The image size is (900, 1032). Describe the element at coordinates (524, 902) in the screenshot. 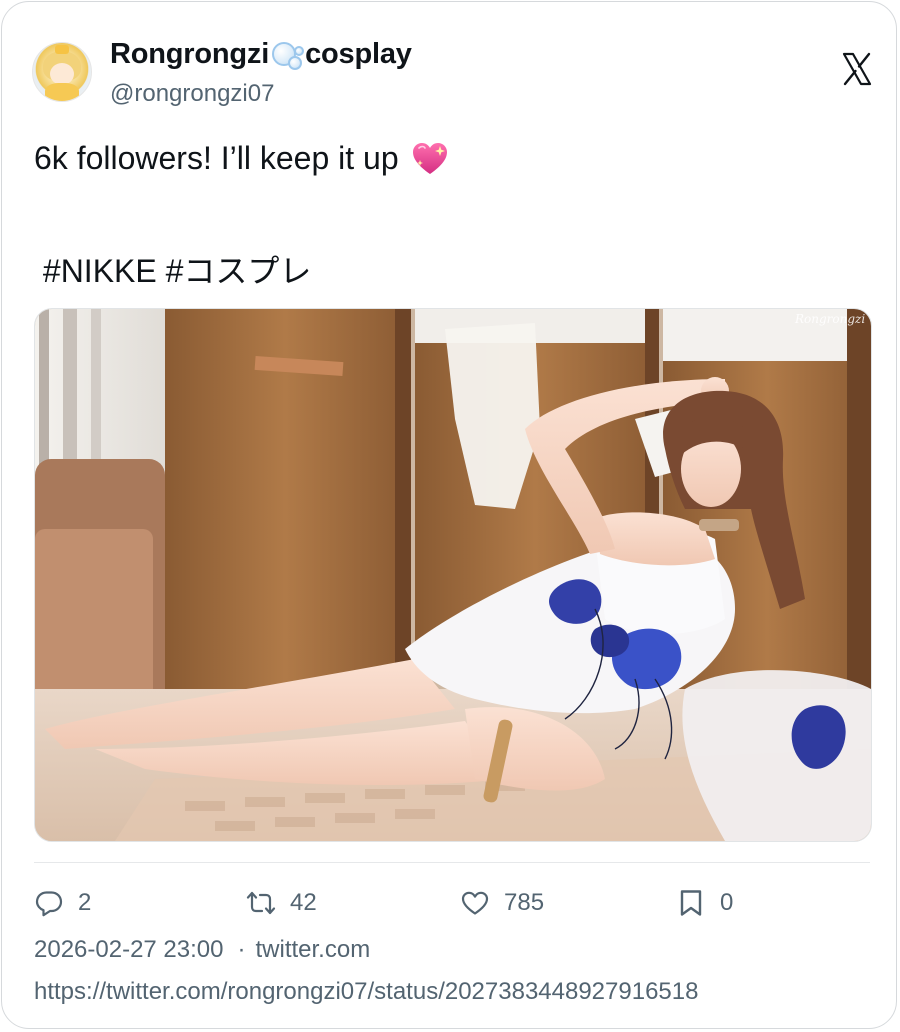

I see `like-count: 785` at that location.